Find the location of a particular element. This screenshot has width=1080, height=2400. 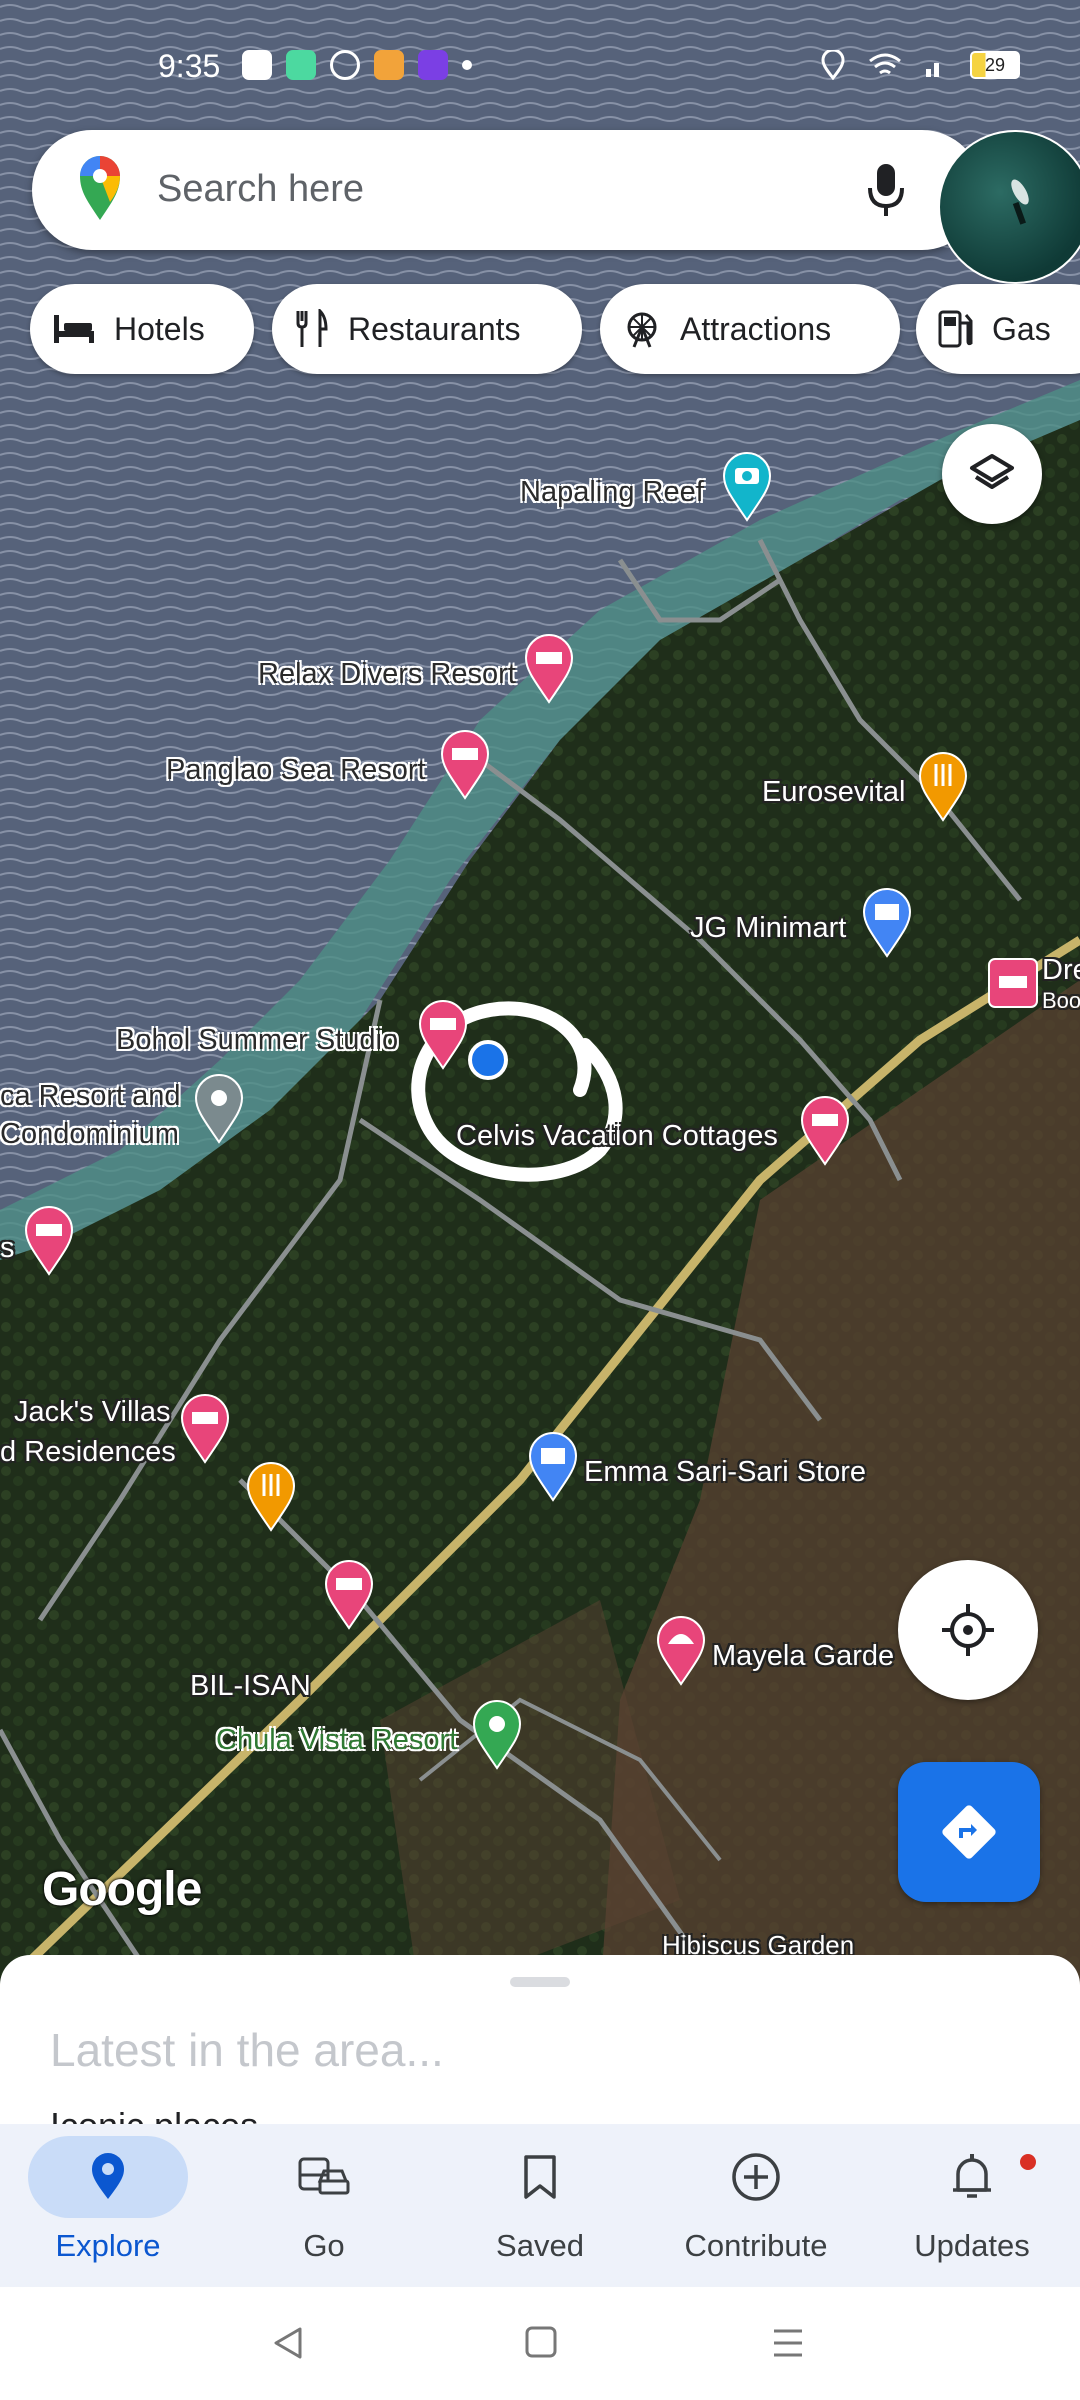

avatar-image is located at coordinates (1020, 202).